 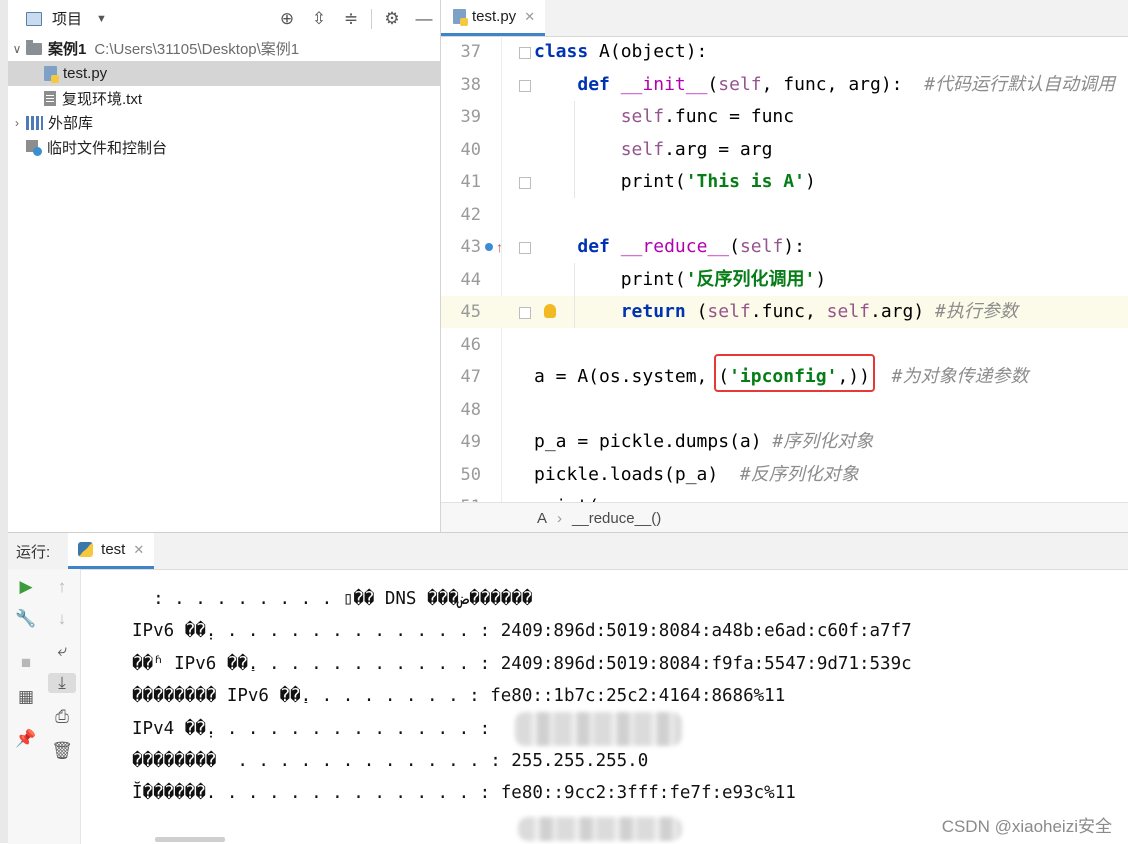 What do you see at coordinates (197, 49) in the screenshot?
I see `root-folder-path: C:\Users\31105\Desktop\案例1` at bounding box center [197, 49].